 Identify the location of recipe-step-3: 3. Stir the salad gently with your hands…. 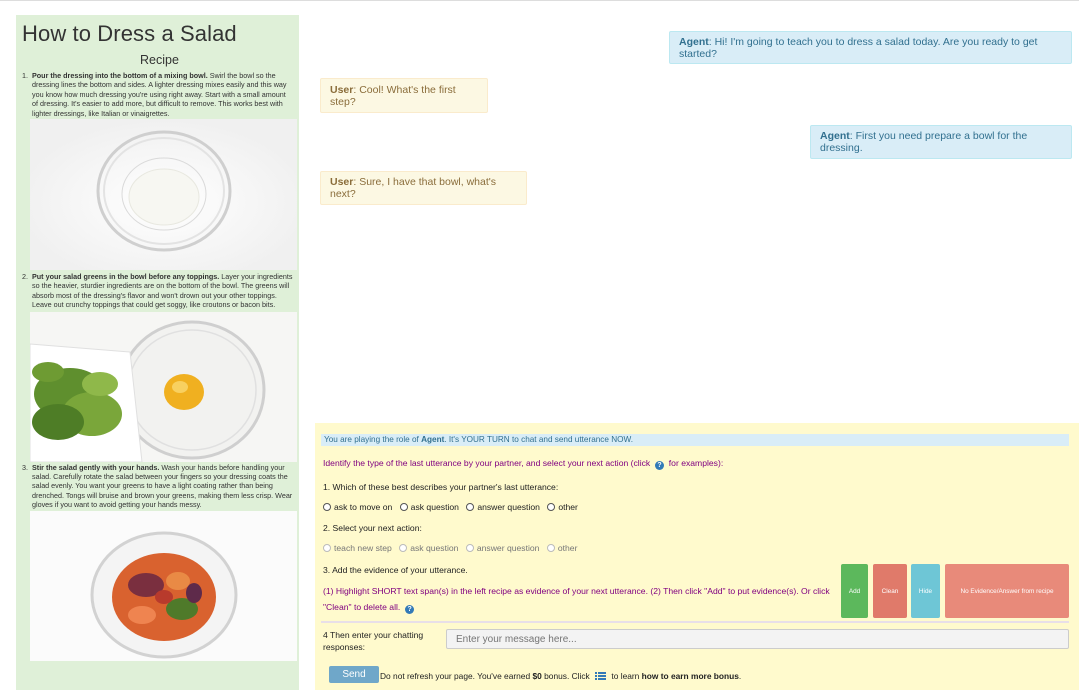
(159, 486).